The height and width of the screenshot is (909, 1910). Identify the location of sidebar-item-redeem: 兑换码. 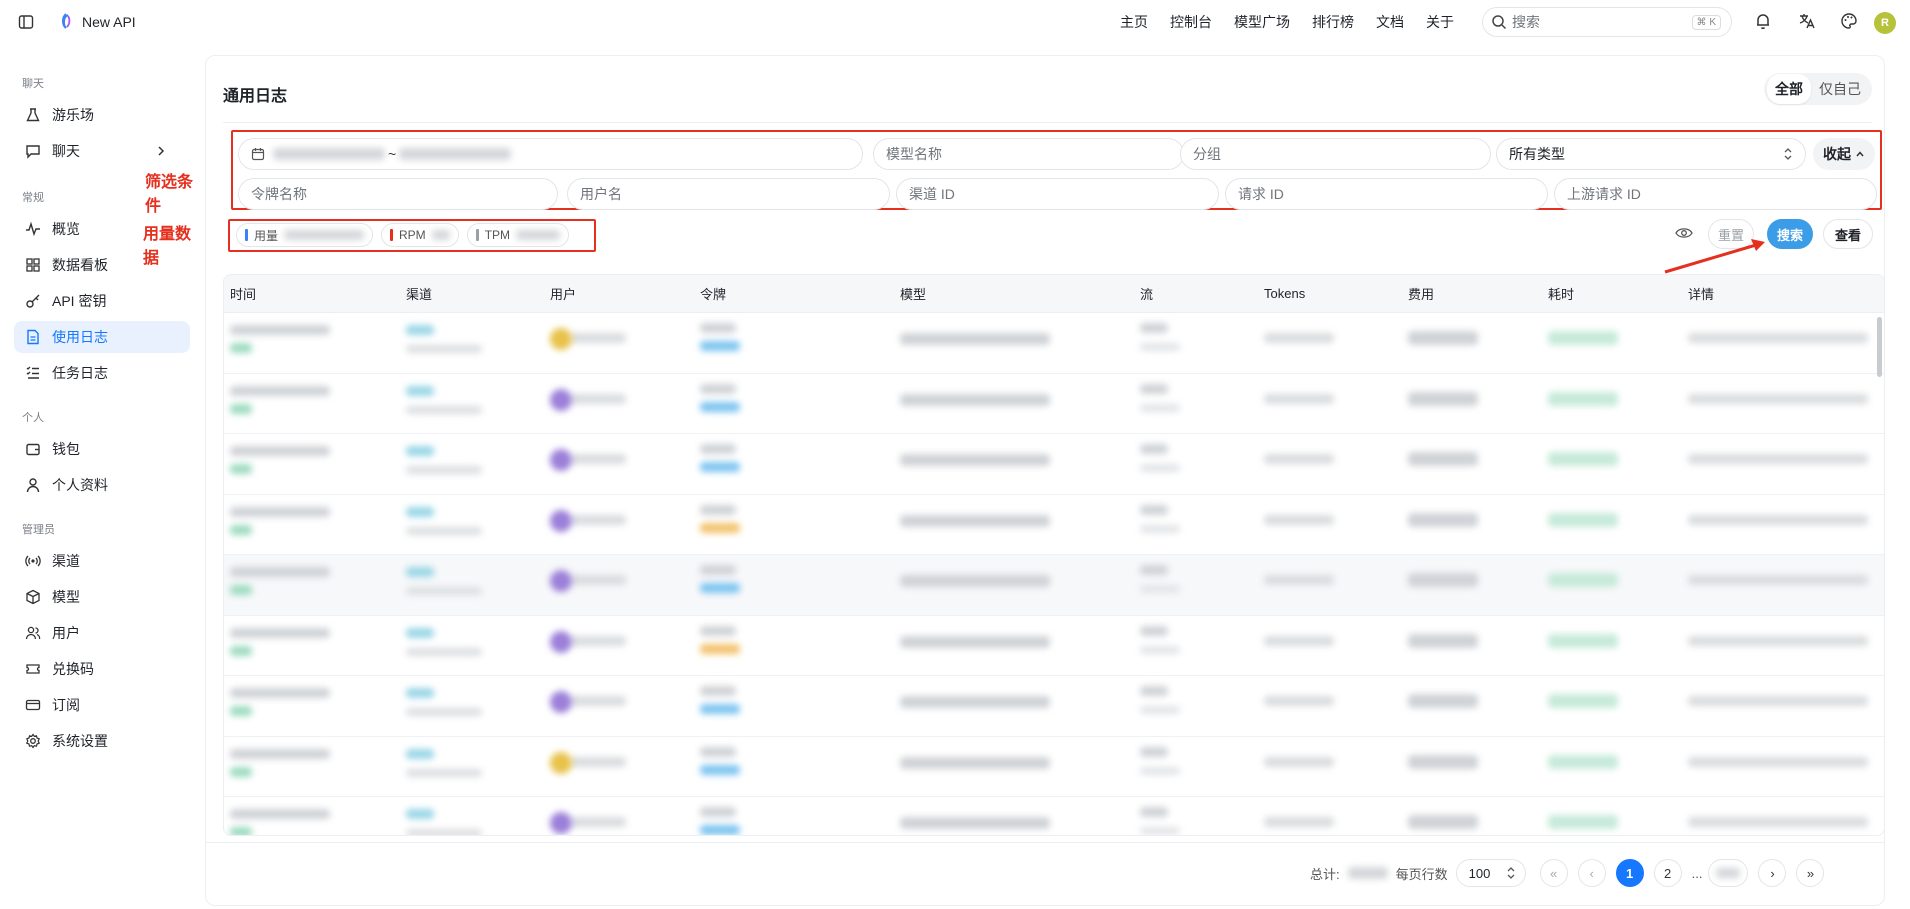
(102, 669).